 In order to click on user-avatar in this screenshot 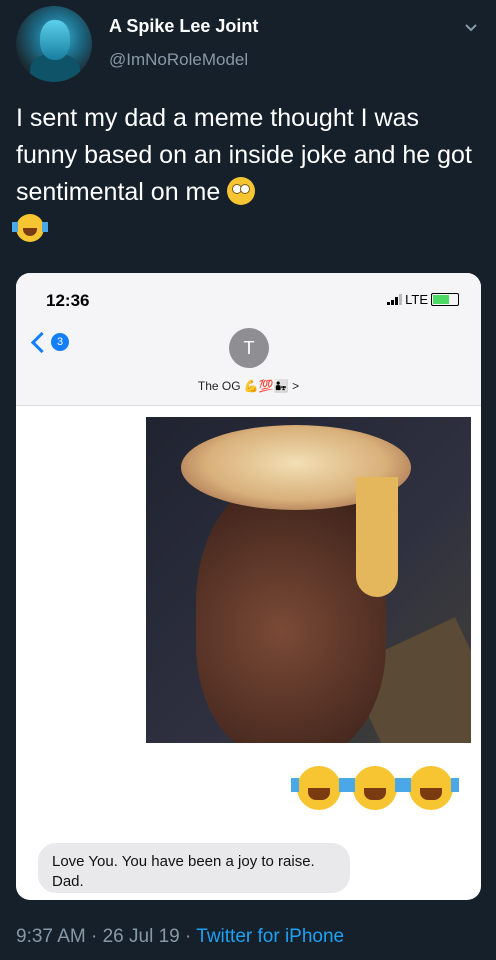, I will do `click(54, 44)`.